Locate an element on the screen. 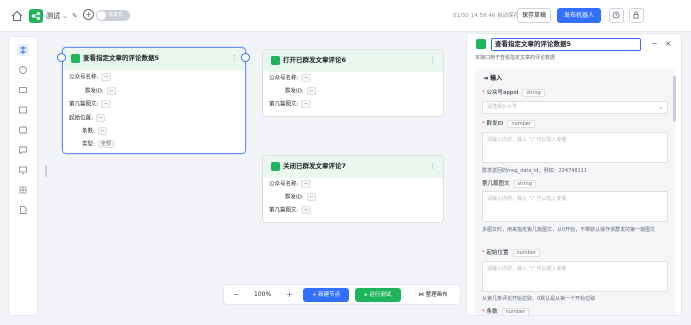 This screenshot has width=691, height=325. start-position-input: 请输入内容，输入 "/" 可以插入变量 is located at coordinates (575, 276).